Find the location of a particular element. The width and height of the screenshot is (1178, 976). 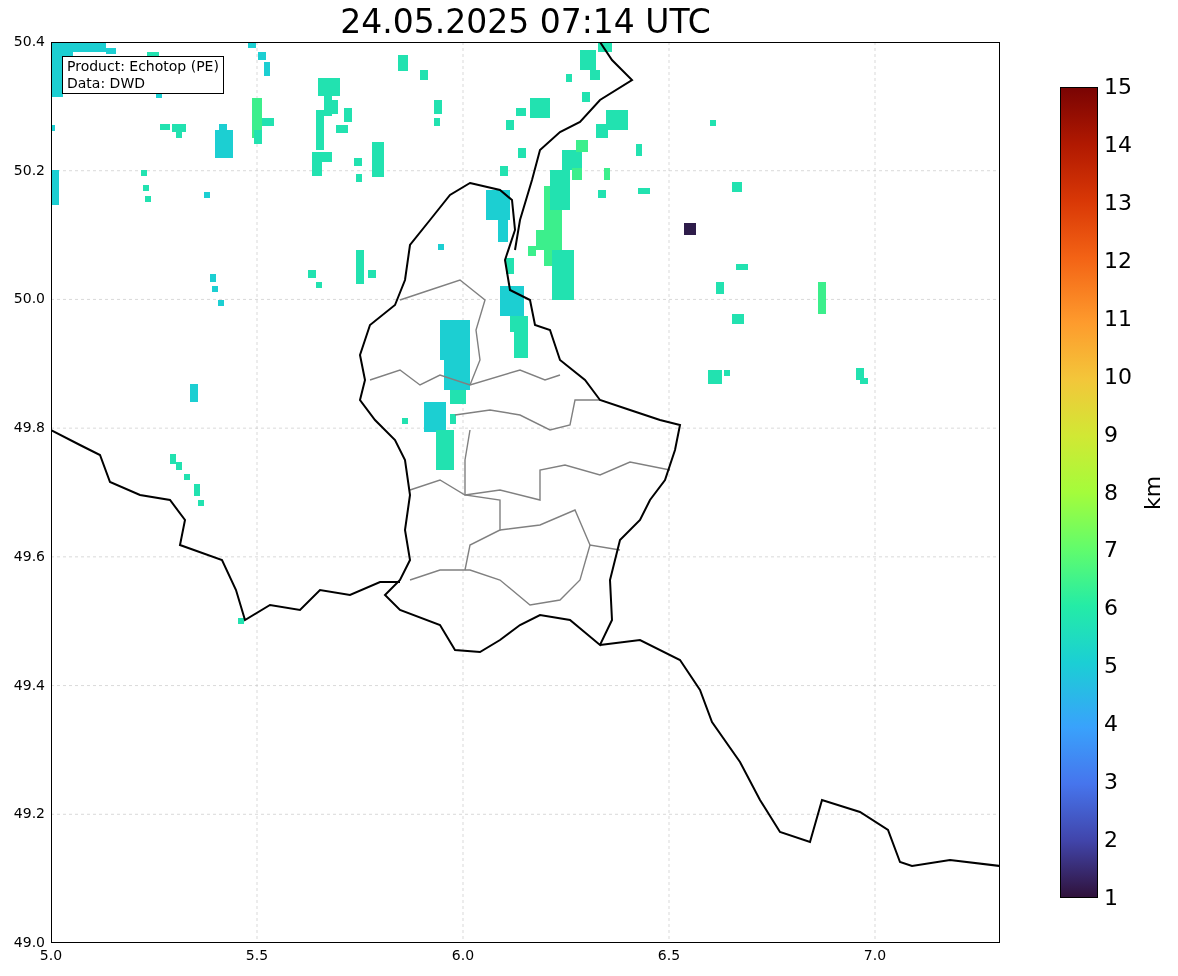

colorbar-tick-label: 15 is located at coordinates (1118, 87).